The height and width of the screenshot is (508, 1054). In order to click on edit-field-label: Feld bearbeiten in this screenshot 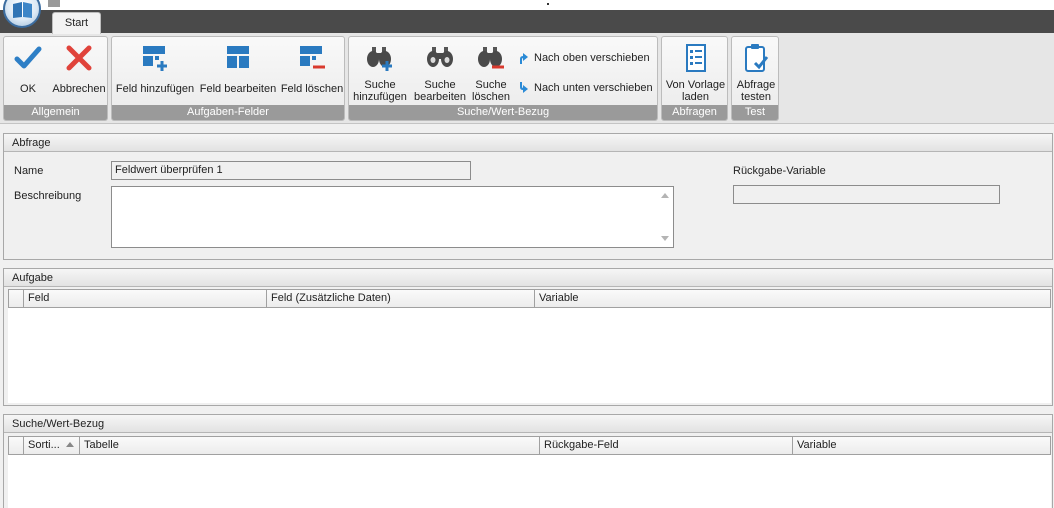, I will do `click(238, 89)`.